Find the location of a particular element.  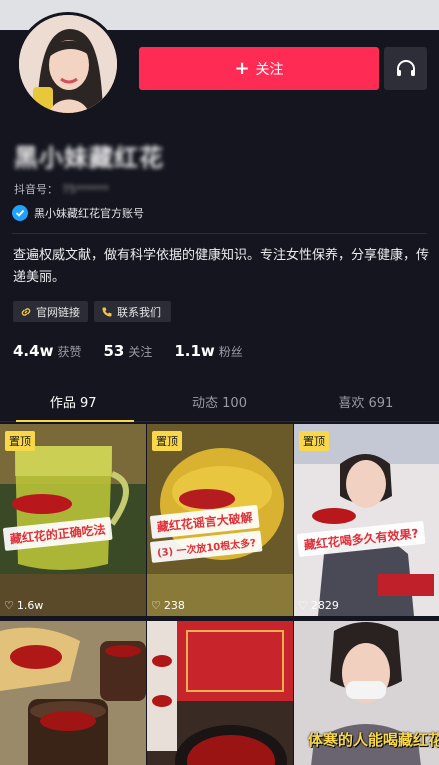

video-thumbnail: 置顶 藏红花喝多久有效果? ♡ 2829 is located at coordinates (366, 520).